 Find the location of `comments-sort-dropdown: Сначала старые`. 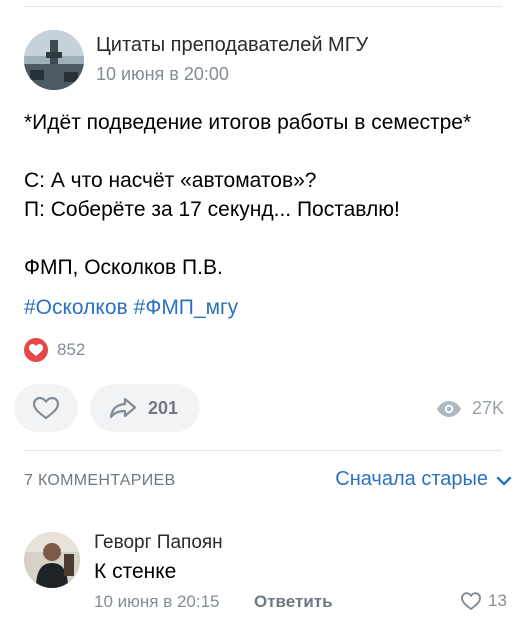

comments-sort-dropdown: Сначала старые is located at coordinates (417, 481).